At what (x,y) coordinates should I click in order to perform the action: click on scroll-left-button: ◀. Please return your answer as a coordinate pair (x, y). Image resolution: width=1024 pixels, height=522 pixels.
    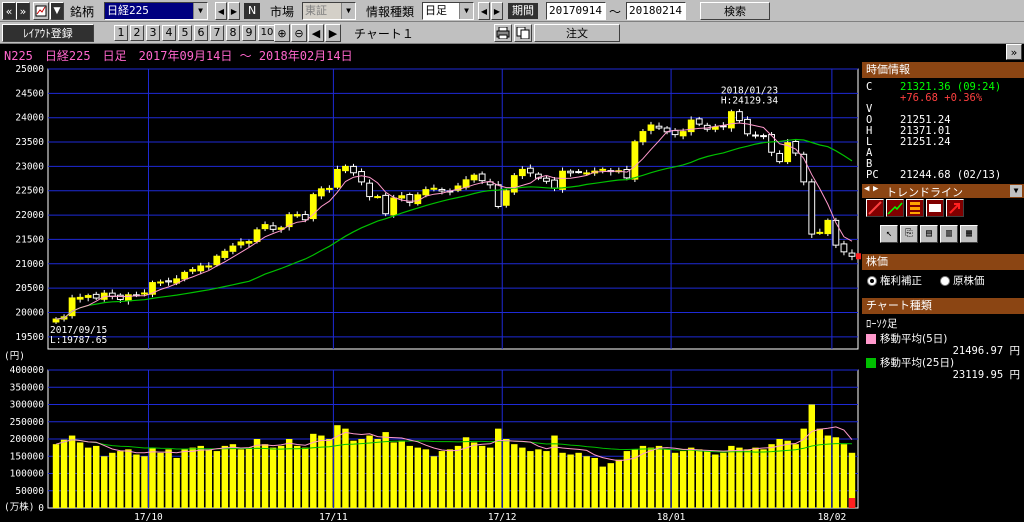
    Looking at the image, I should click on (316, 33).